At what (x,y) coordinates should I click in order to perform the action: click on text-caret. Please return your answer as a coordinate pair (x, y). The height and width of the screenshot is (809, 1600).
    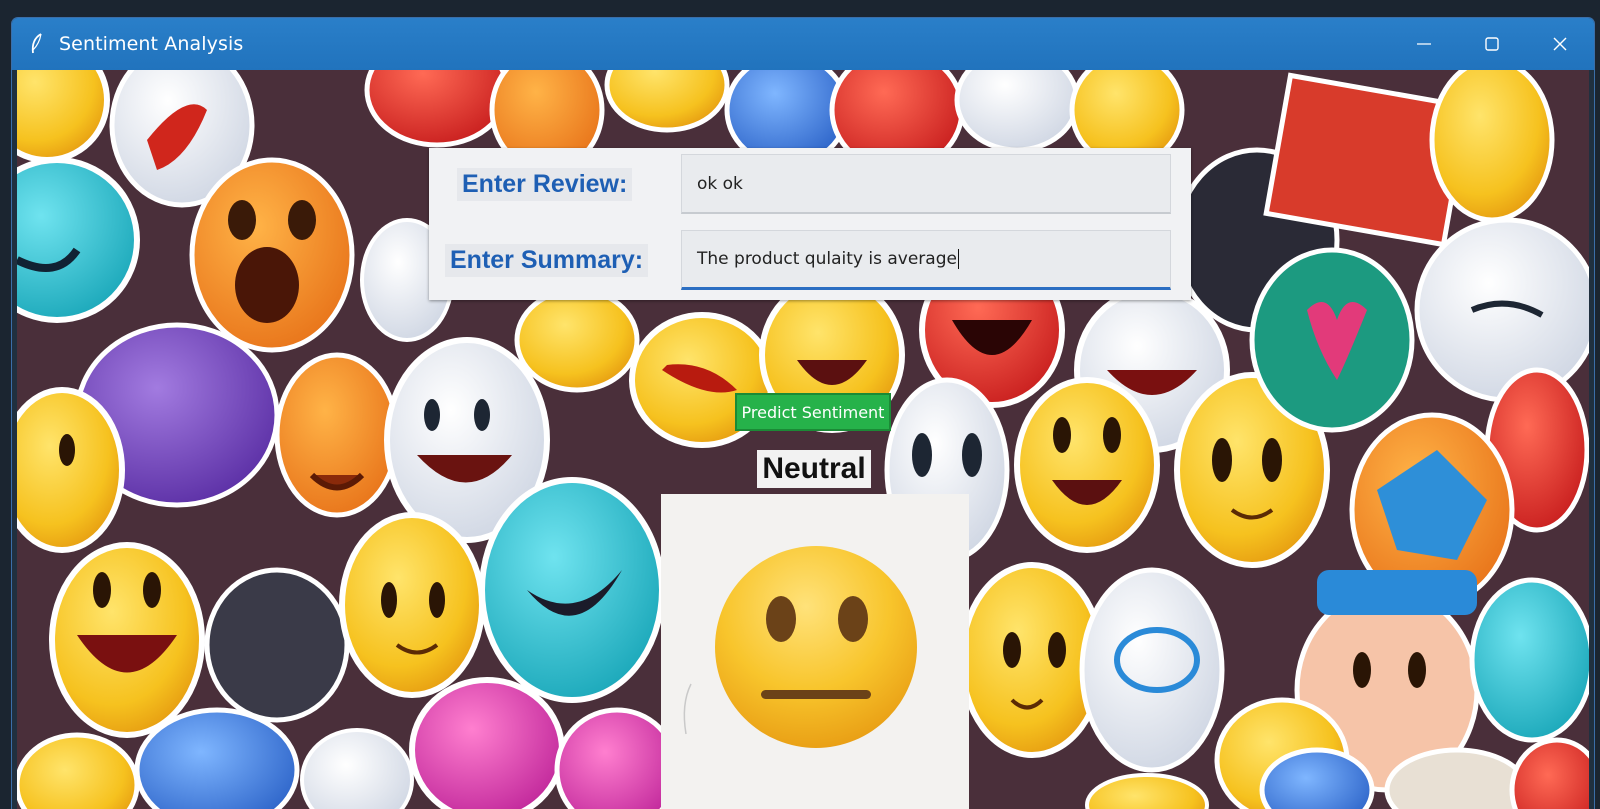
    Looking at the image, I should click on (958, 259).